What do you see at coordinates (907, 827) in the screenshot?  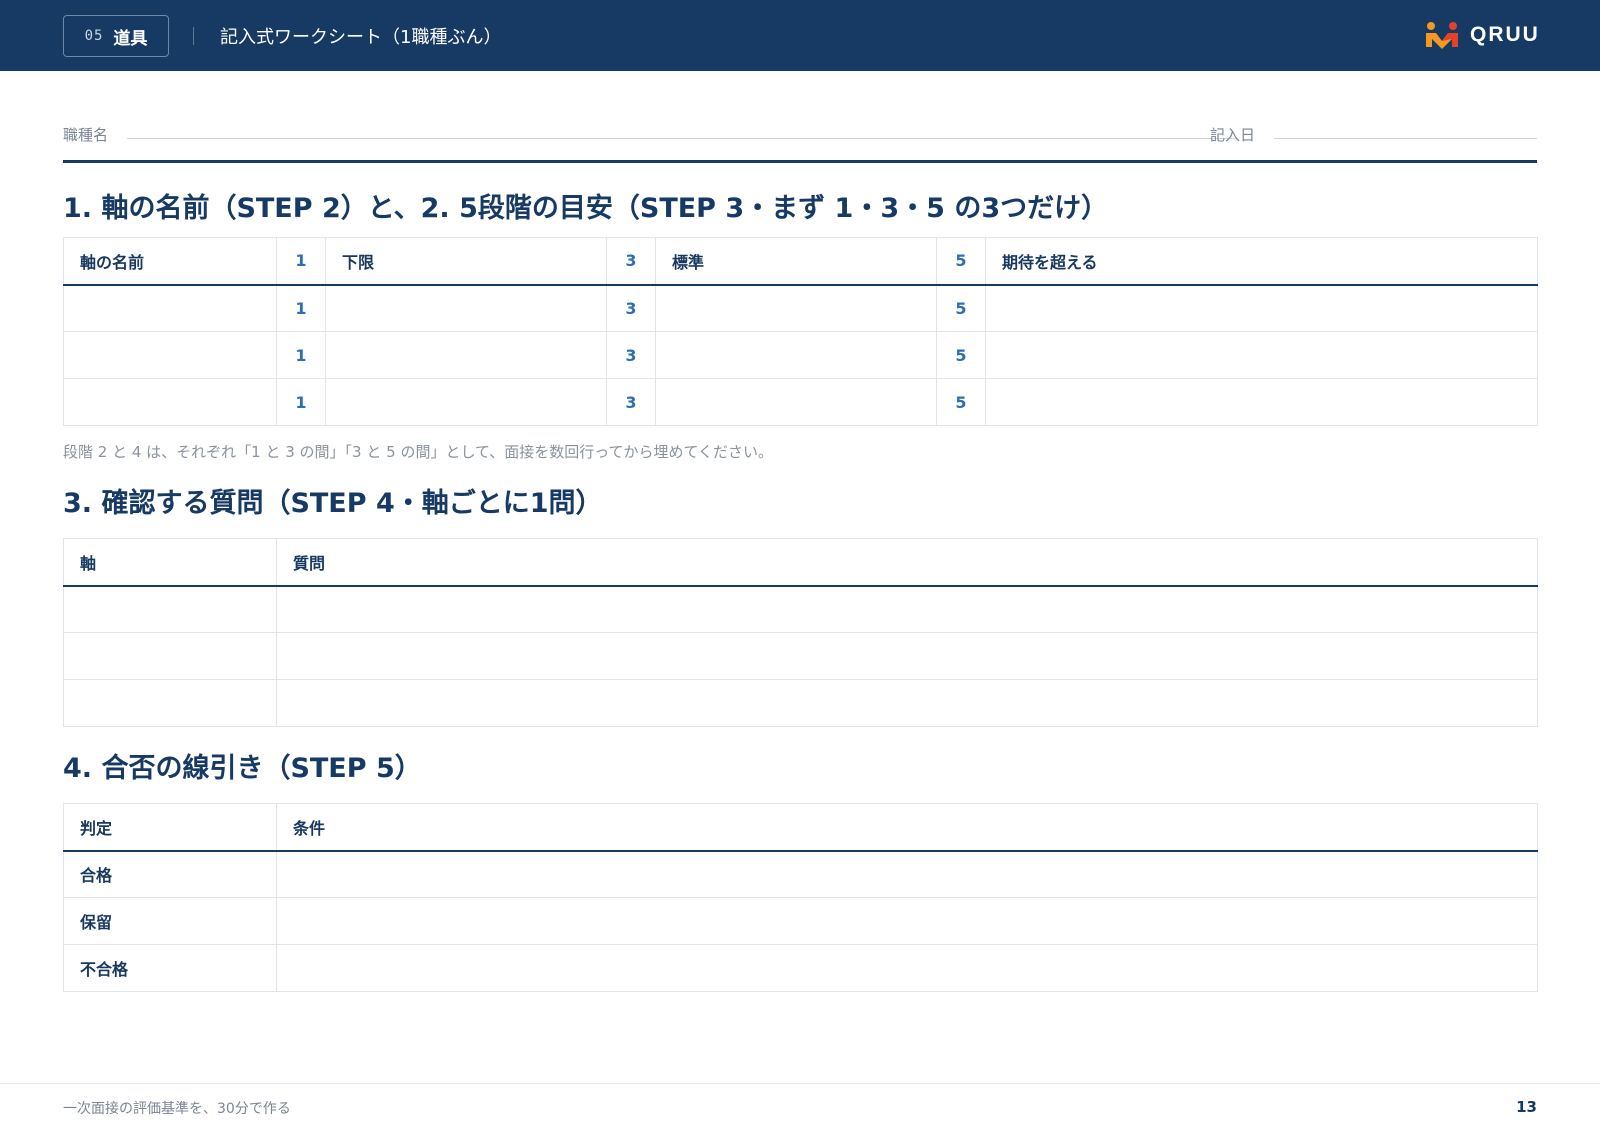 I see `condition-header: 条件` at bounding box center [907, 827].